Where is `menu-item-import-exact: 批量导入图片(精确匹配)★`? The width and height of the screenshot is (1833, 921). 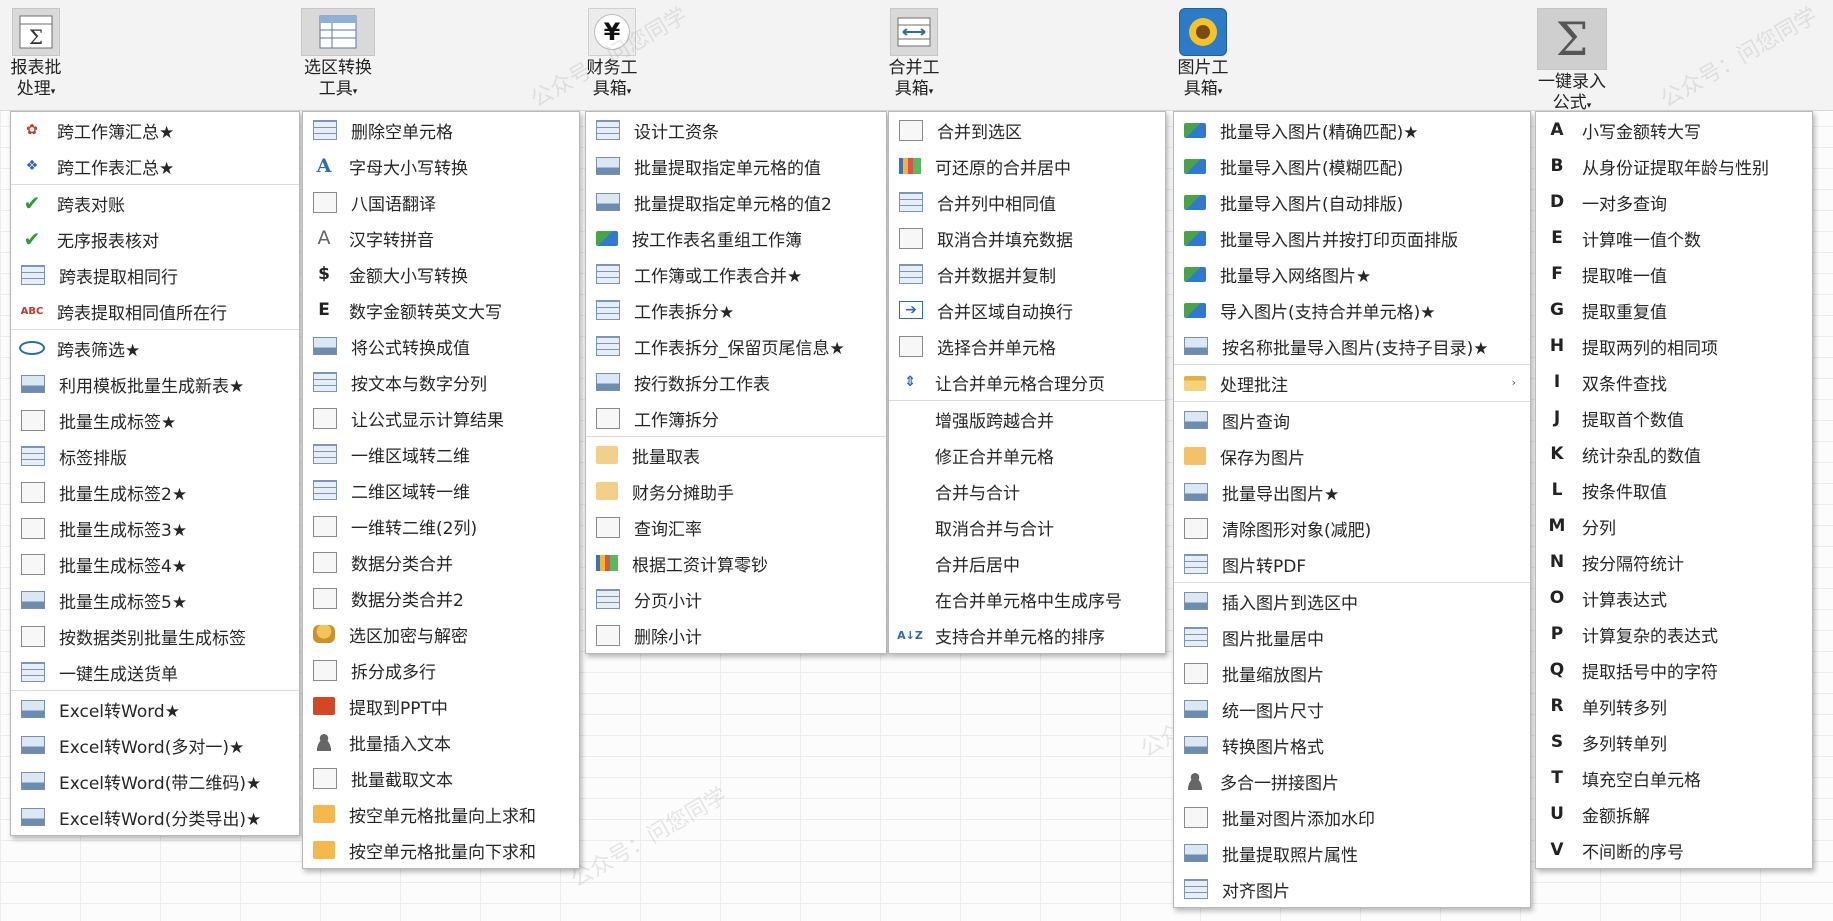 menu-item-import-exact: 批量导入图片(精确匹配)★ is located at coordinates (1352, 130).